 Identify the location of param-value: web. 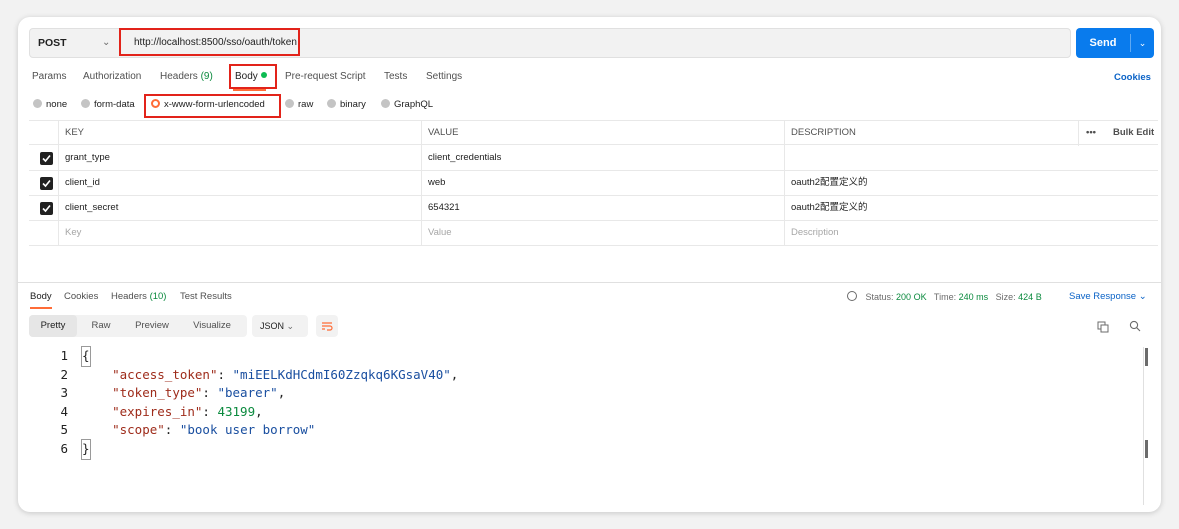
(436, 183).